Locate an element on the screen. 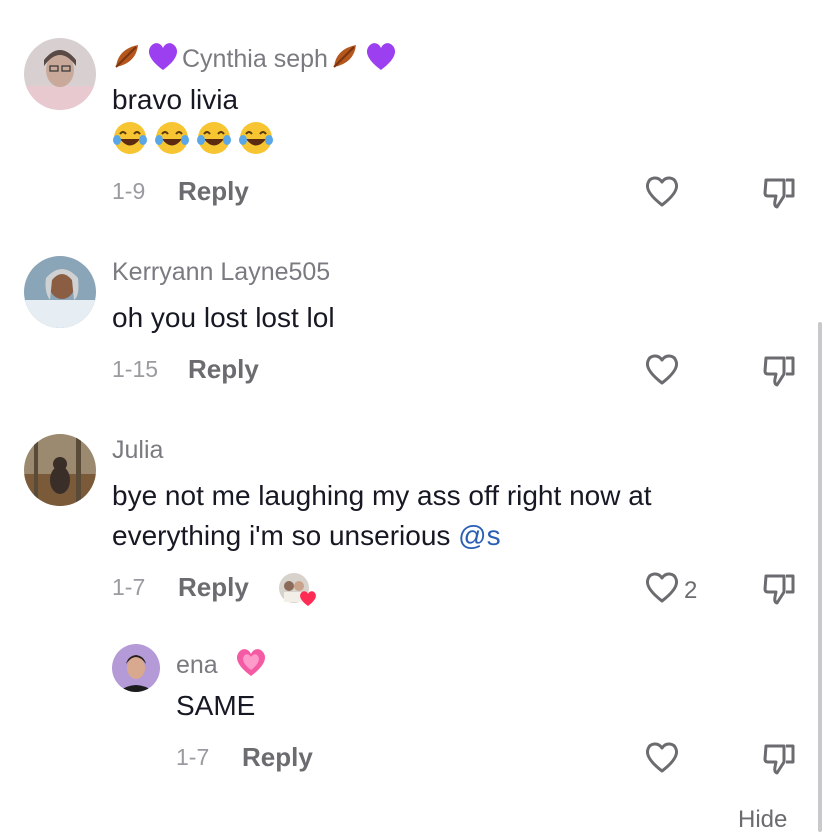  comment-date: 1-7 is located at coordinates (129, 587).